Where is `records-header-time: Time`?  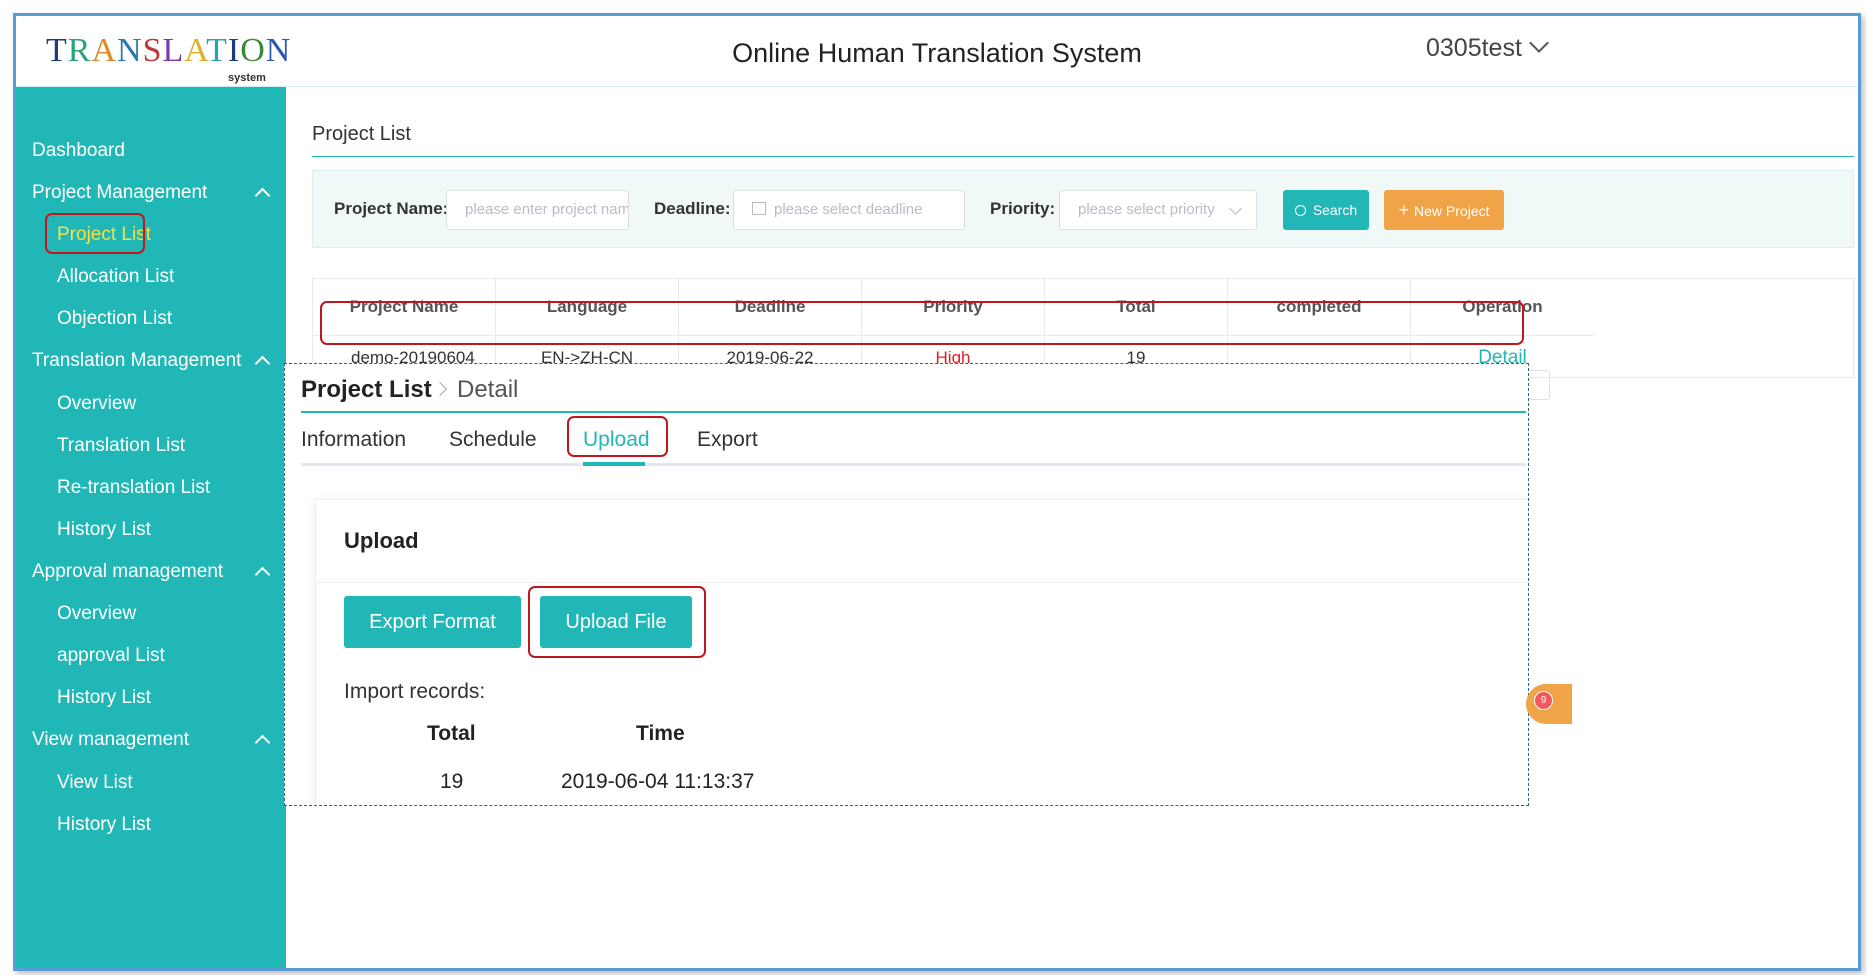 records-header-time: Time is located at coordinates (660, 733).